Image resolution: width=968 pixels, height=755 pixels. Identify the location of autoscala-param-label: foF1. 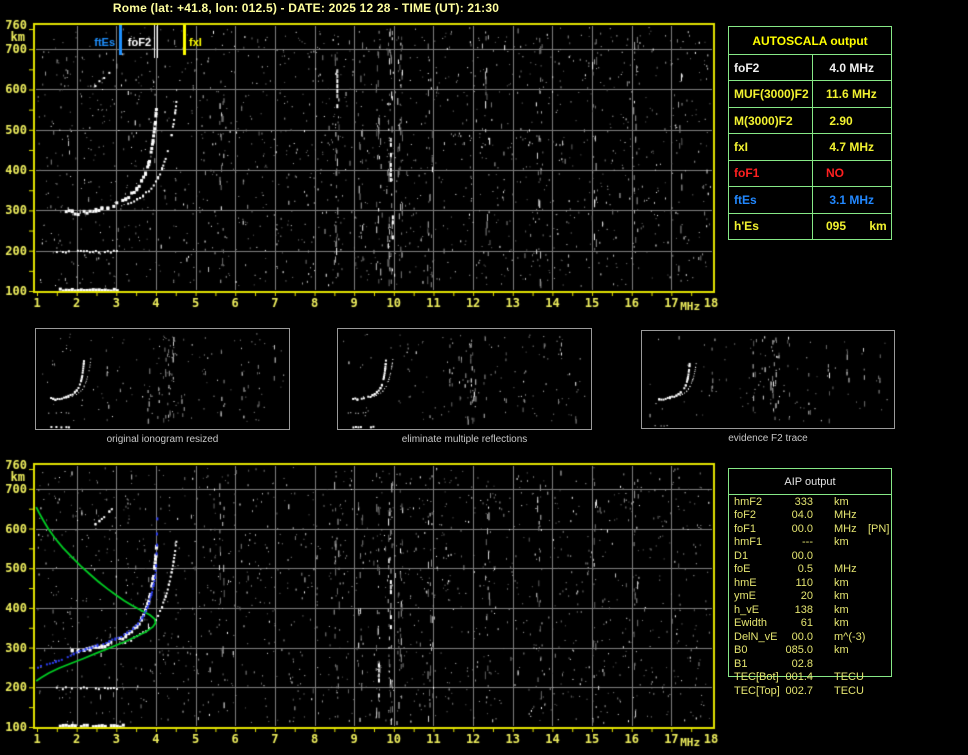
(771, 173).